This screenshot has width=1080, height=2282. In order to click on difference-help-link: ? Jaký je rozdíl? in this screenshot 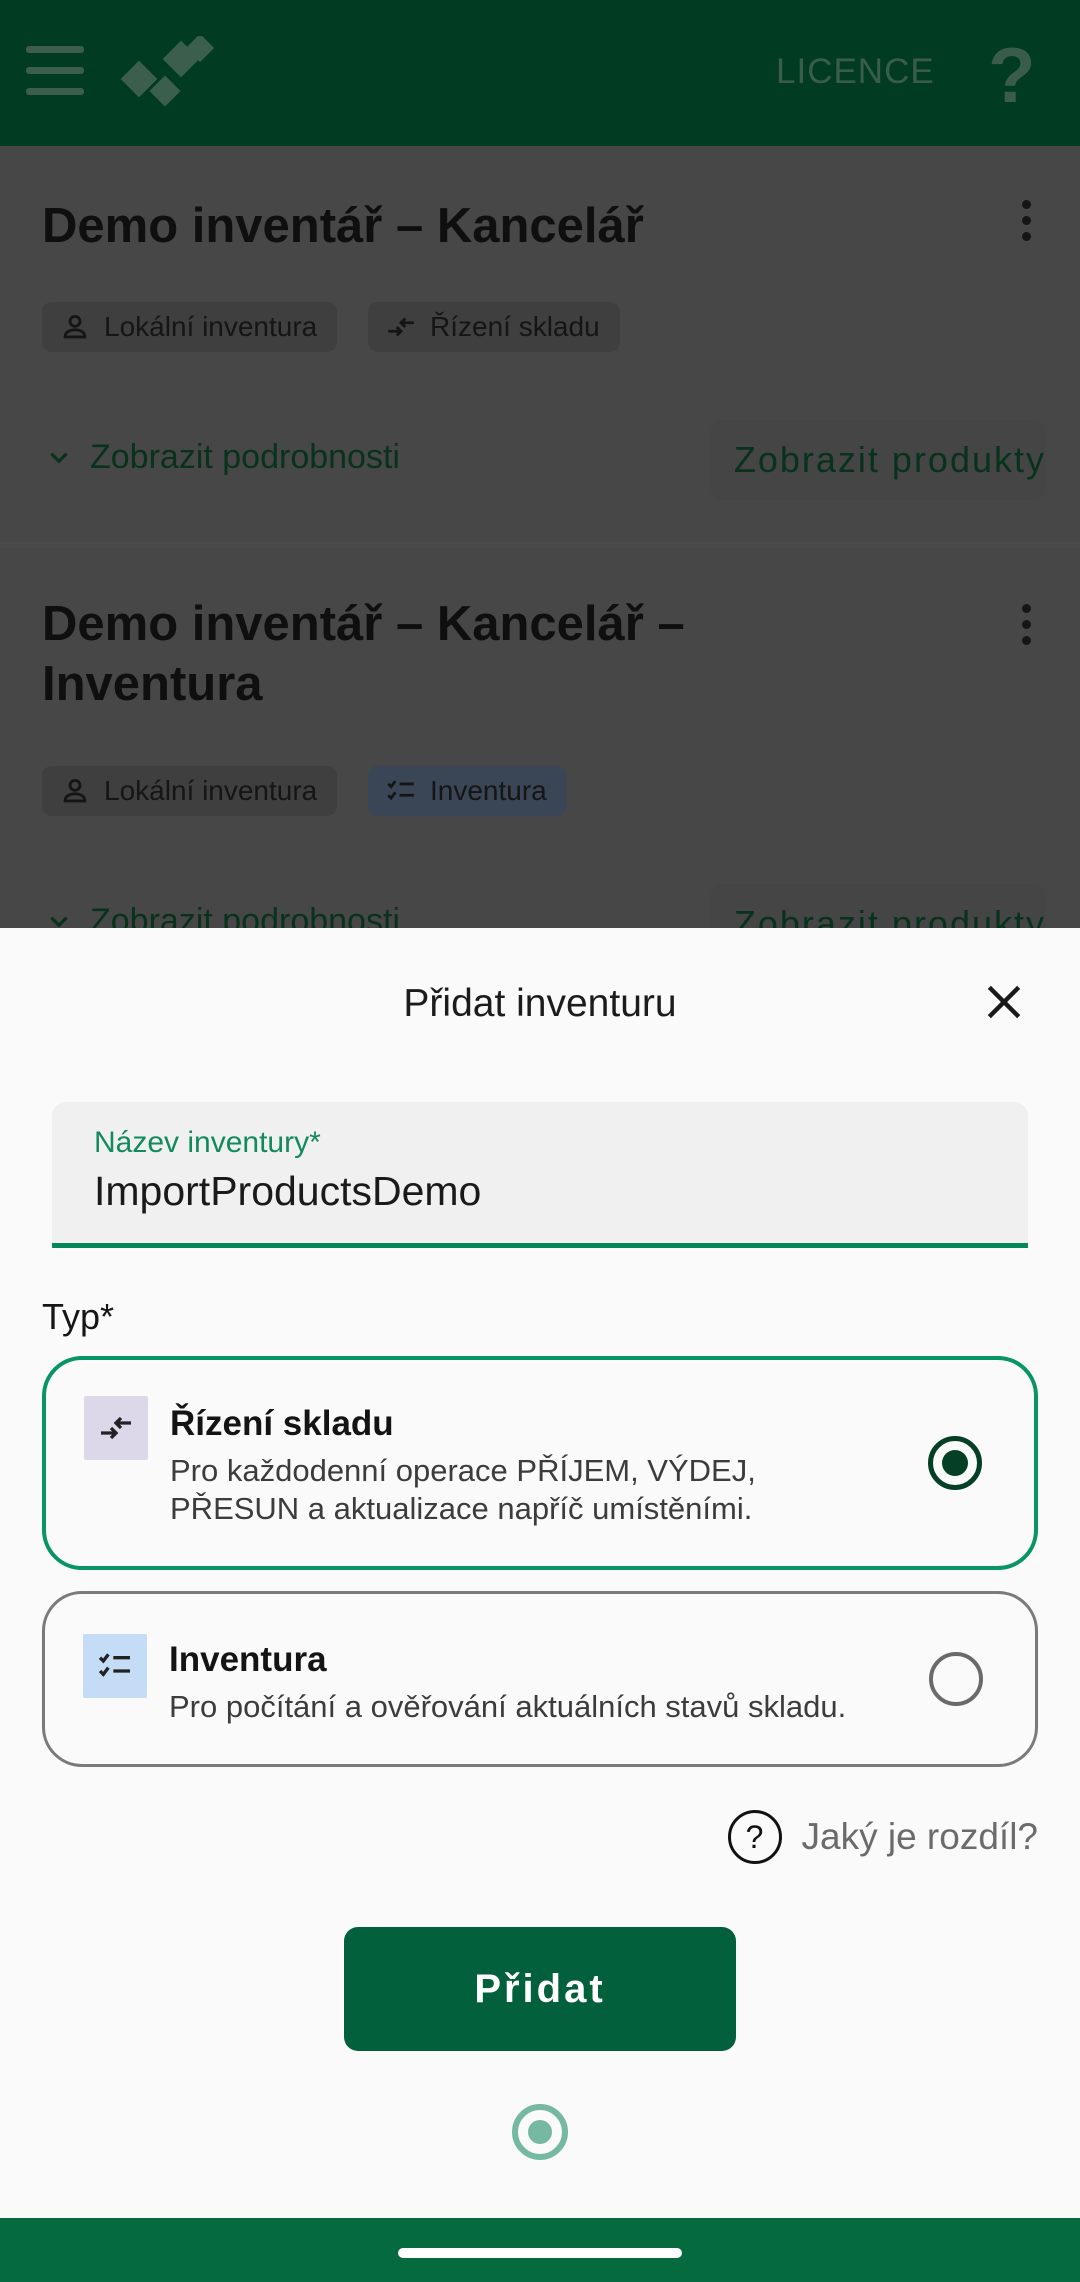, I will do `click(883, 1837)`.